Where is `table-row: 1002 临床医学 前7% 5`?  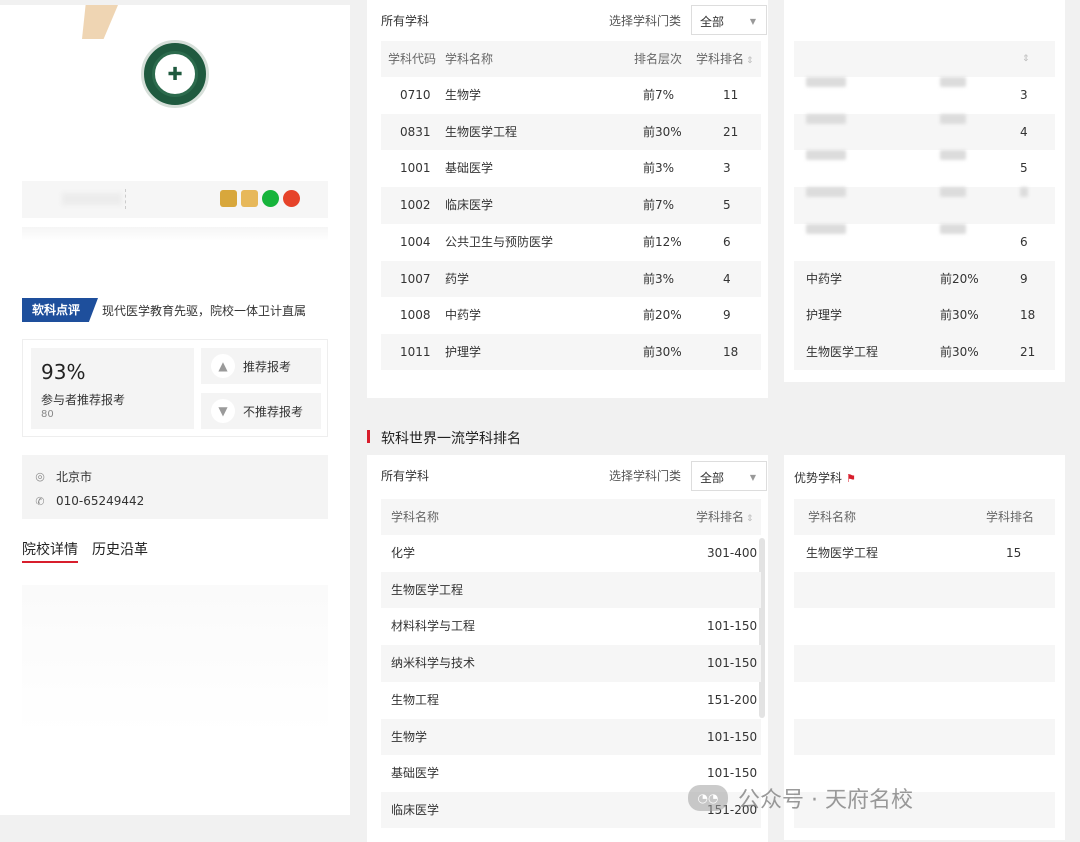
table-row: 1002 临床医学 前7% 5 is located at coordinates (571, 205).